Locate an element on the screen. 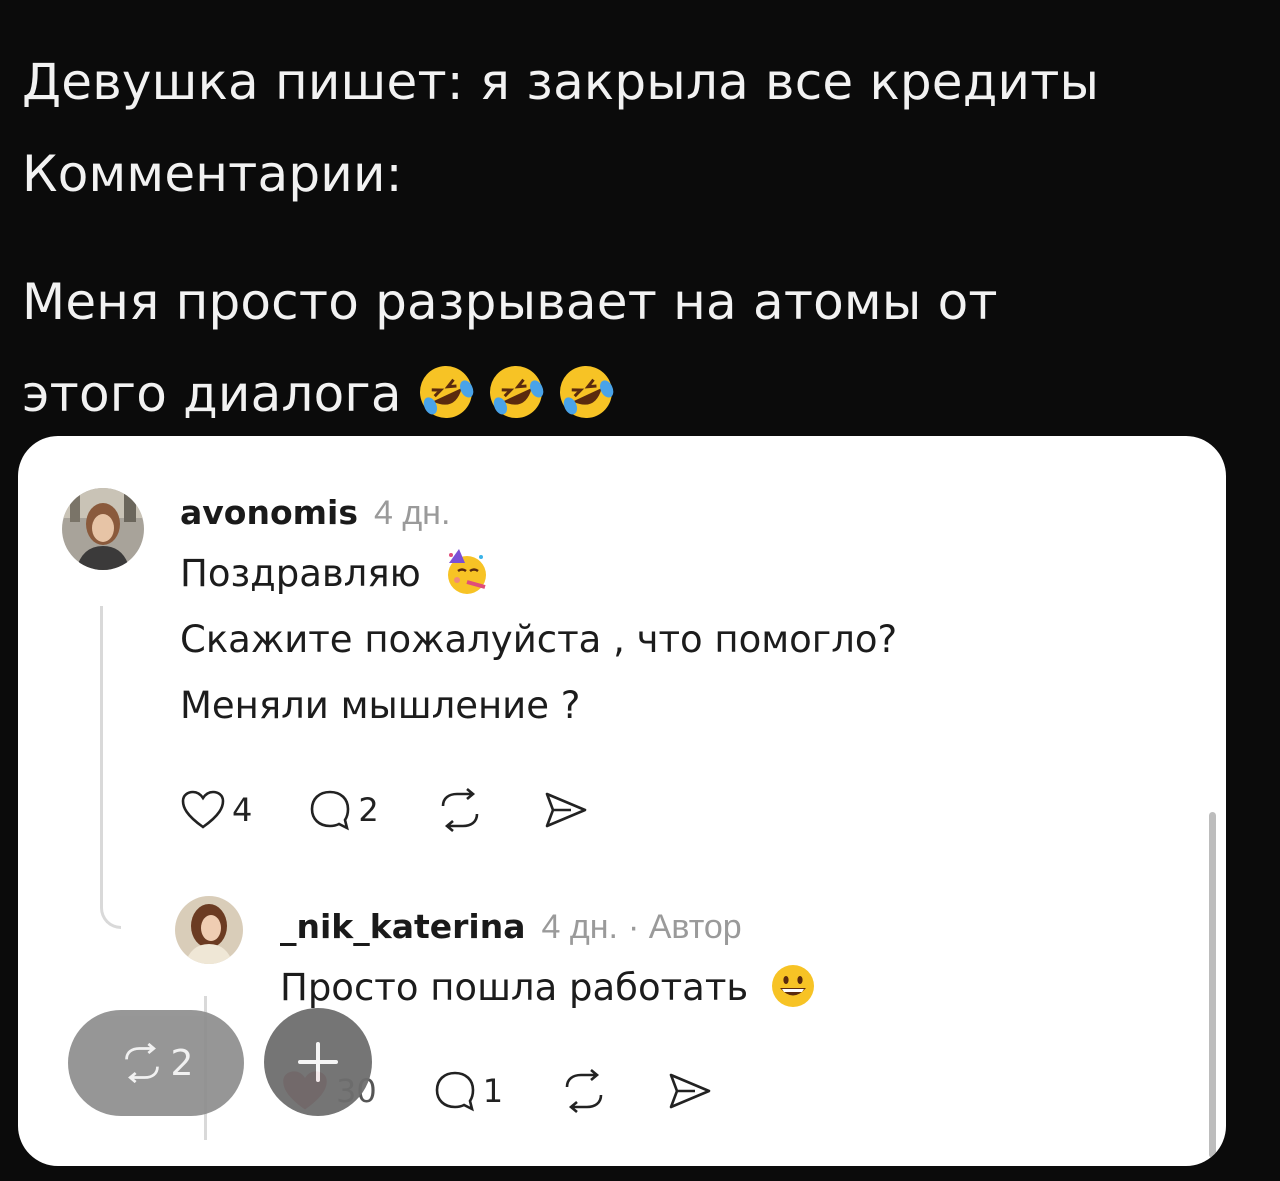 This screenshot has width=1280, height=1181. like-count: 4 is located at coordinates (242, 810).